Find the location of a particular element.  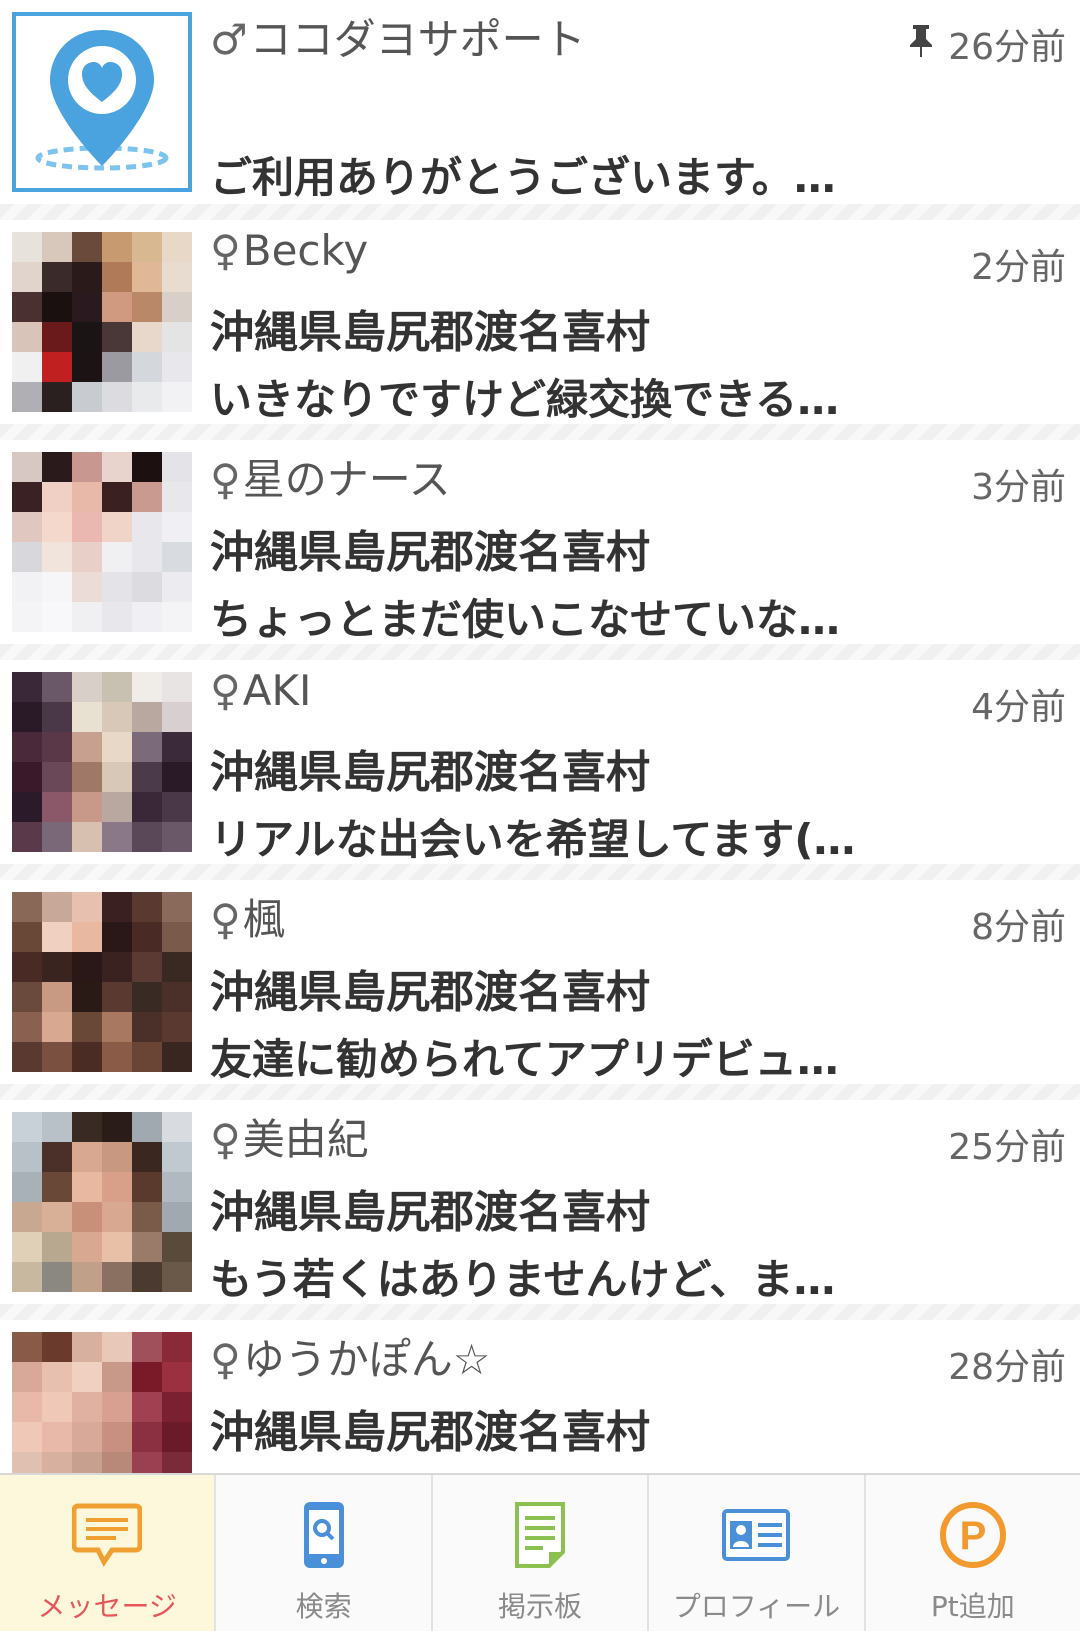

sender-name: ♀楓 is located at coordinates (247, 919).